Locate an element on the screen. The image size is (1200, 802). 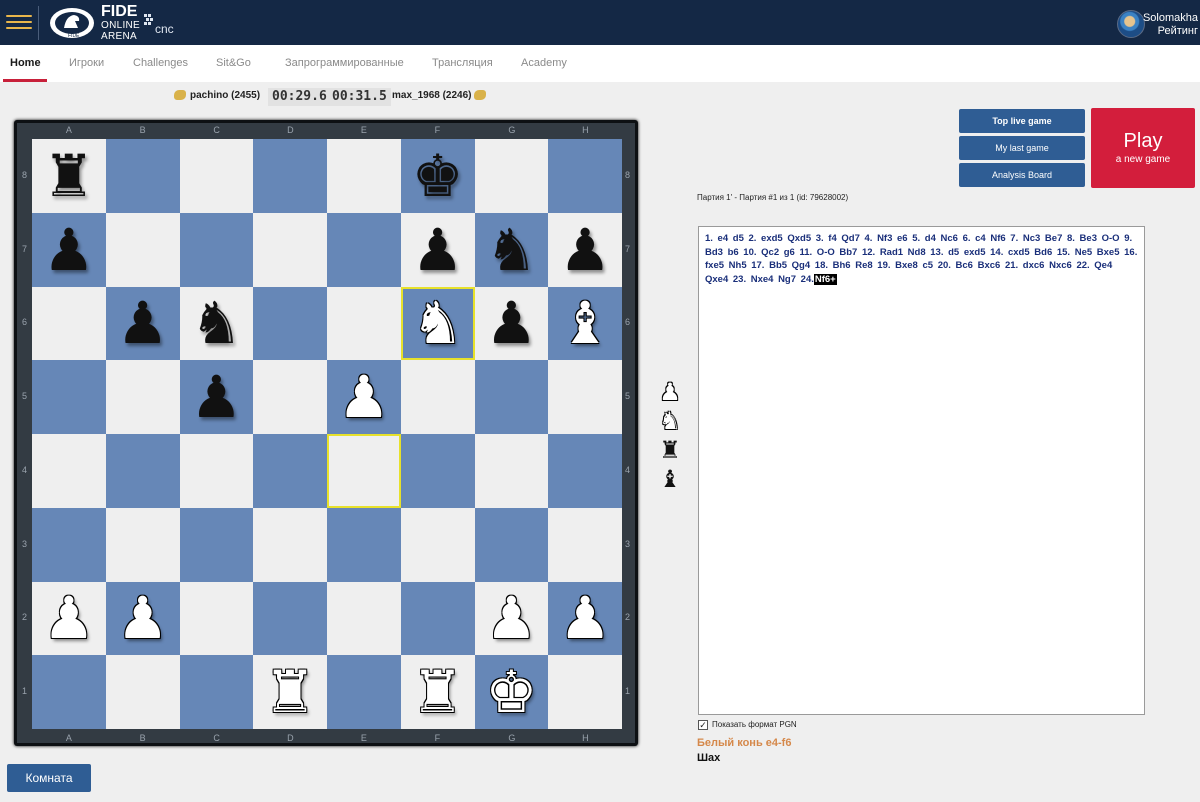
black-rook-icon: ♜ is located at coordinates (69, 176).